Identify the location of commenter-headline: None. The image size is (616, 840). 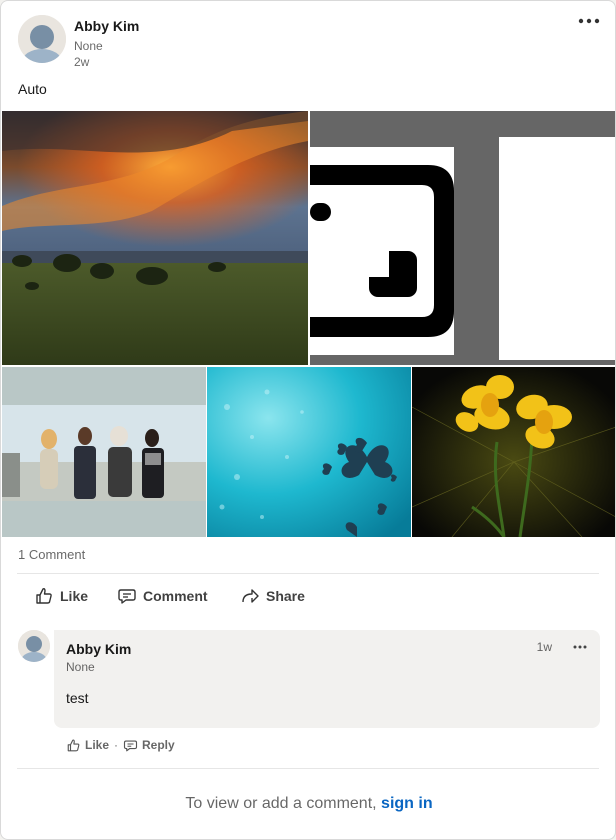
(80, 667).